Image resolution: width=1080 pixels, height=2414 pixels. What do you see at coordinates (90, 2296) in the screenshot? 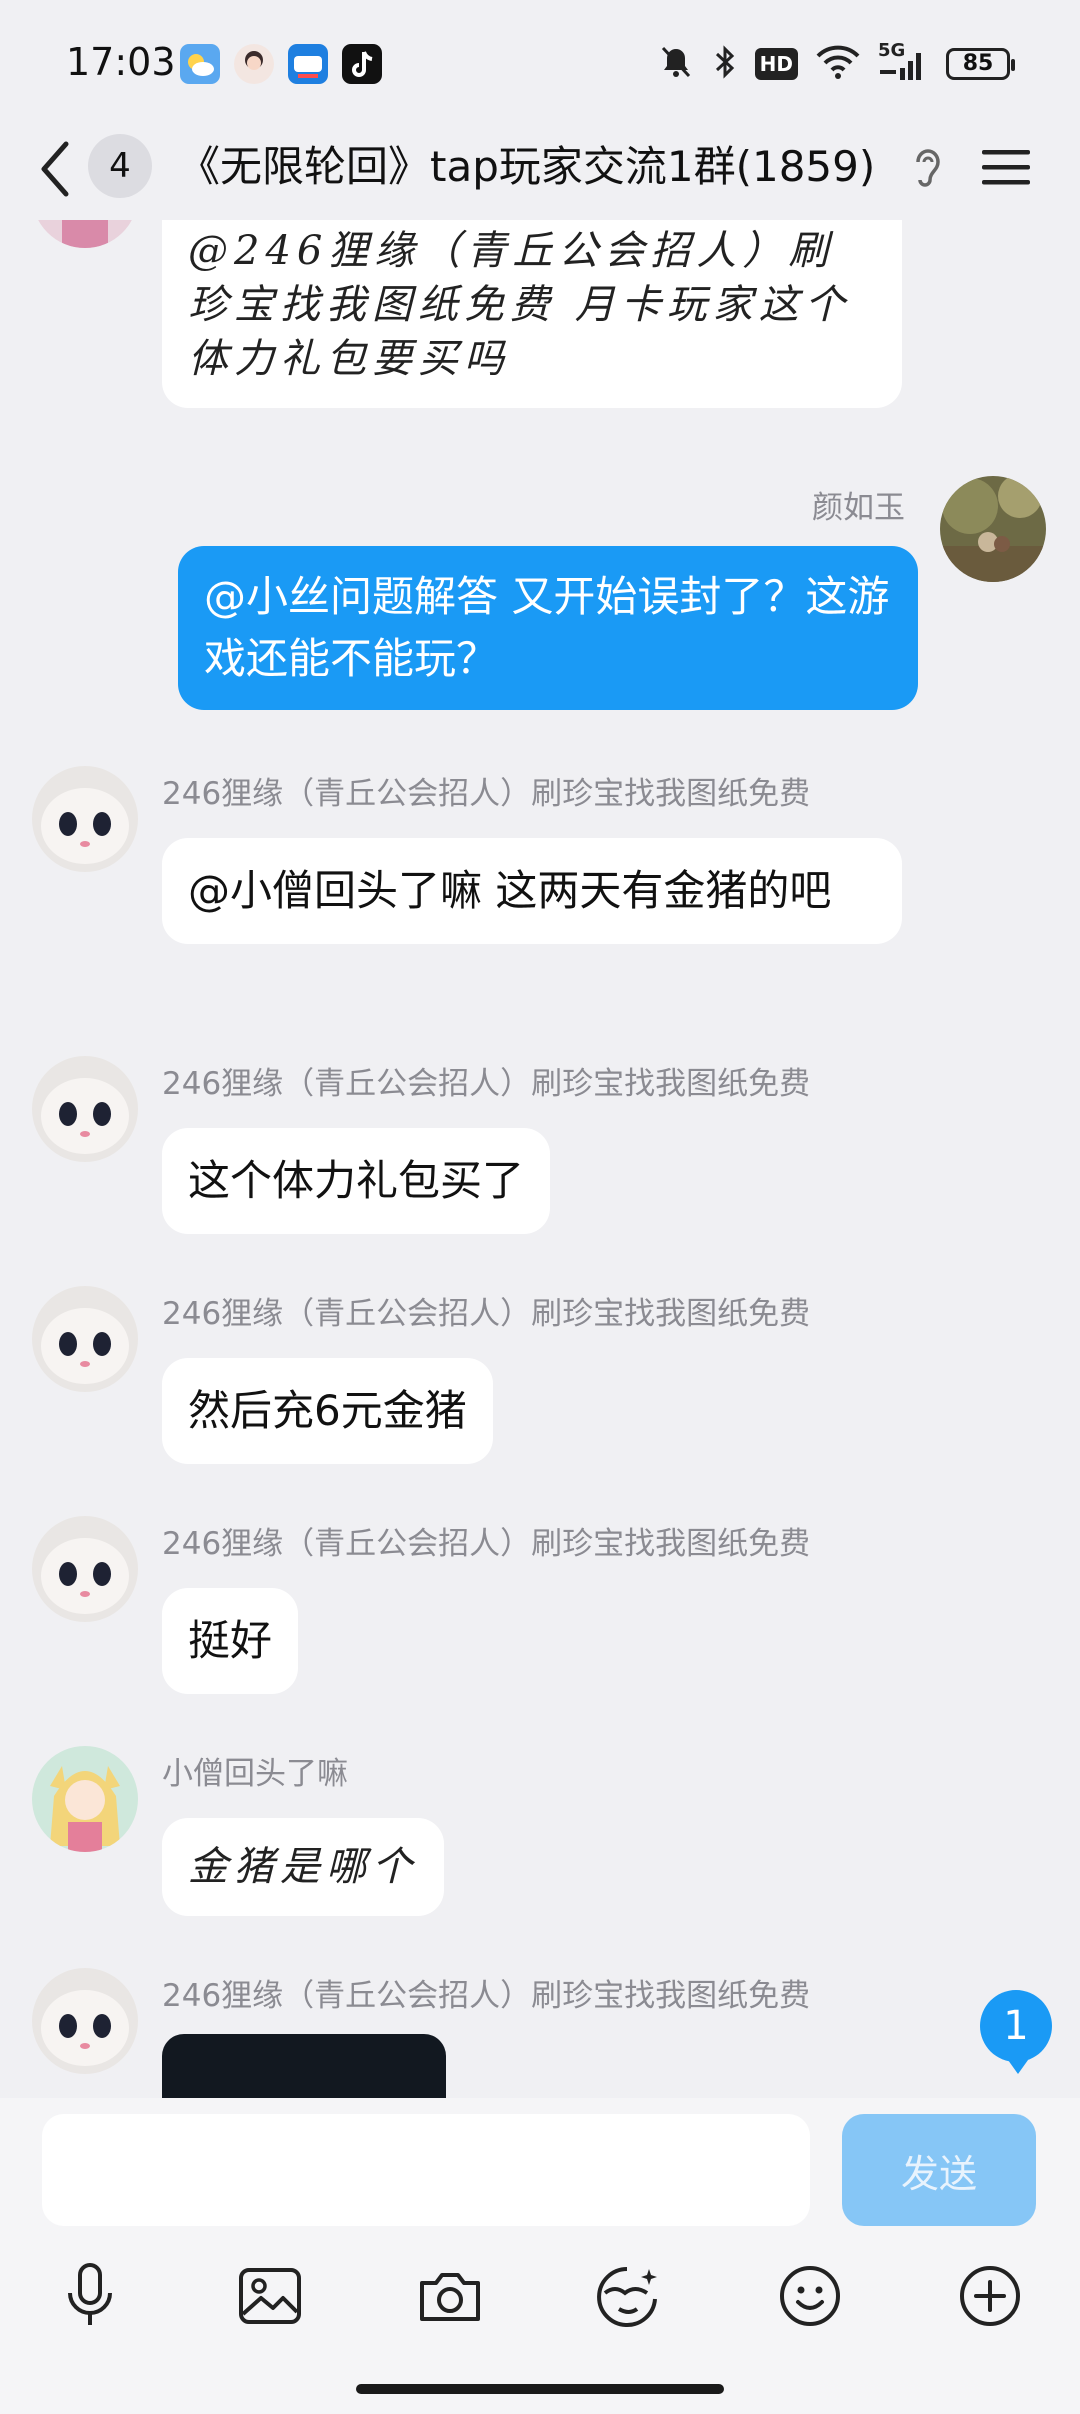
I see `mic-icon` at bounding box center [90, 2296].